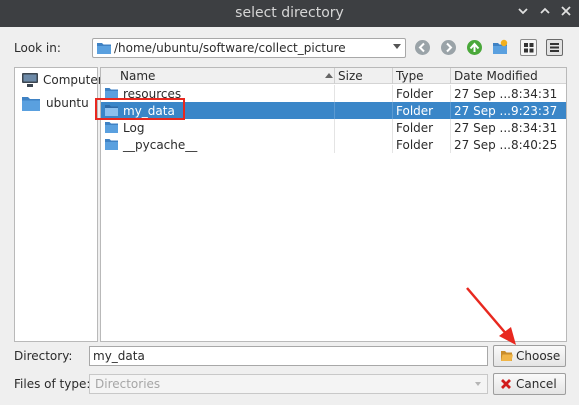 Image resolution: width=579 pixels, height=405 pixels. Describe the element at coordinates (500, 47) in the screenshot. I see `new-folder-icon` at that location.